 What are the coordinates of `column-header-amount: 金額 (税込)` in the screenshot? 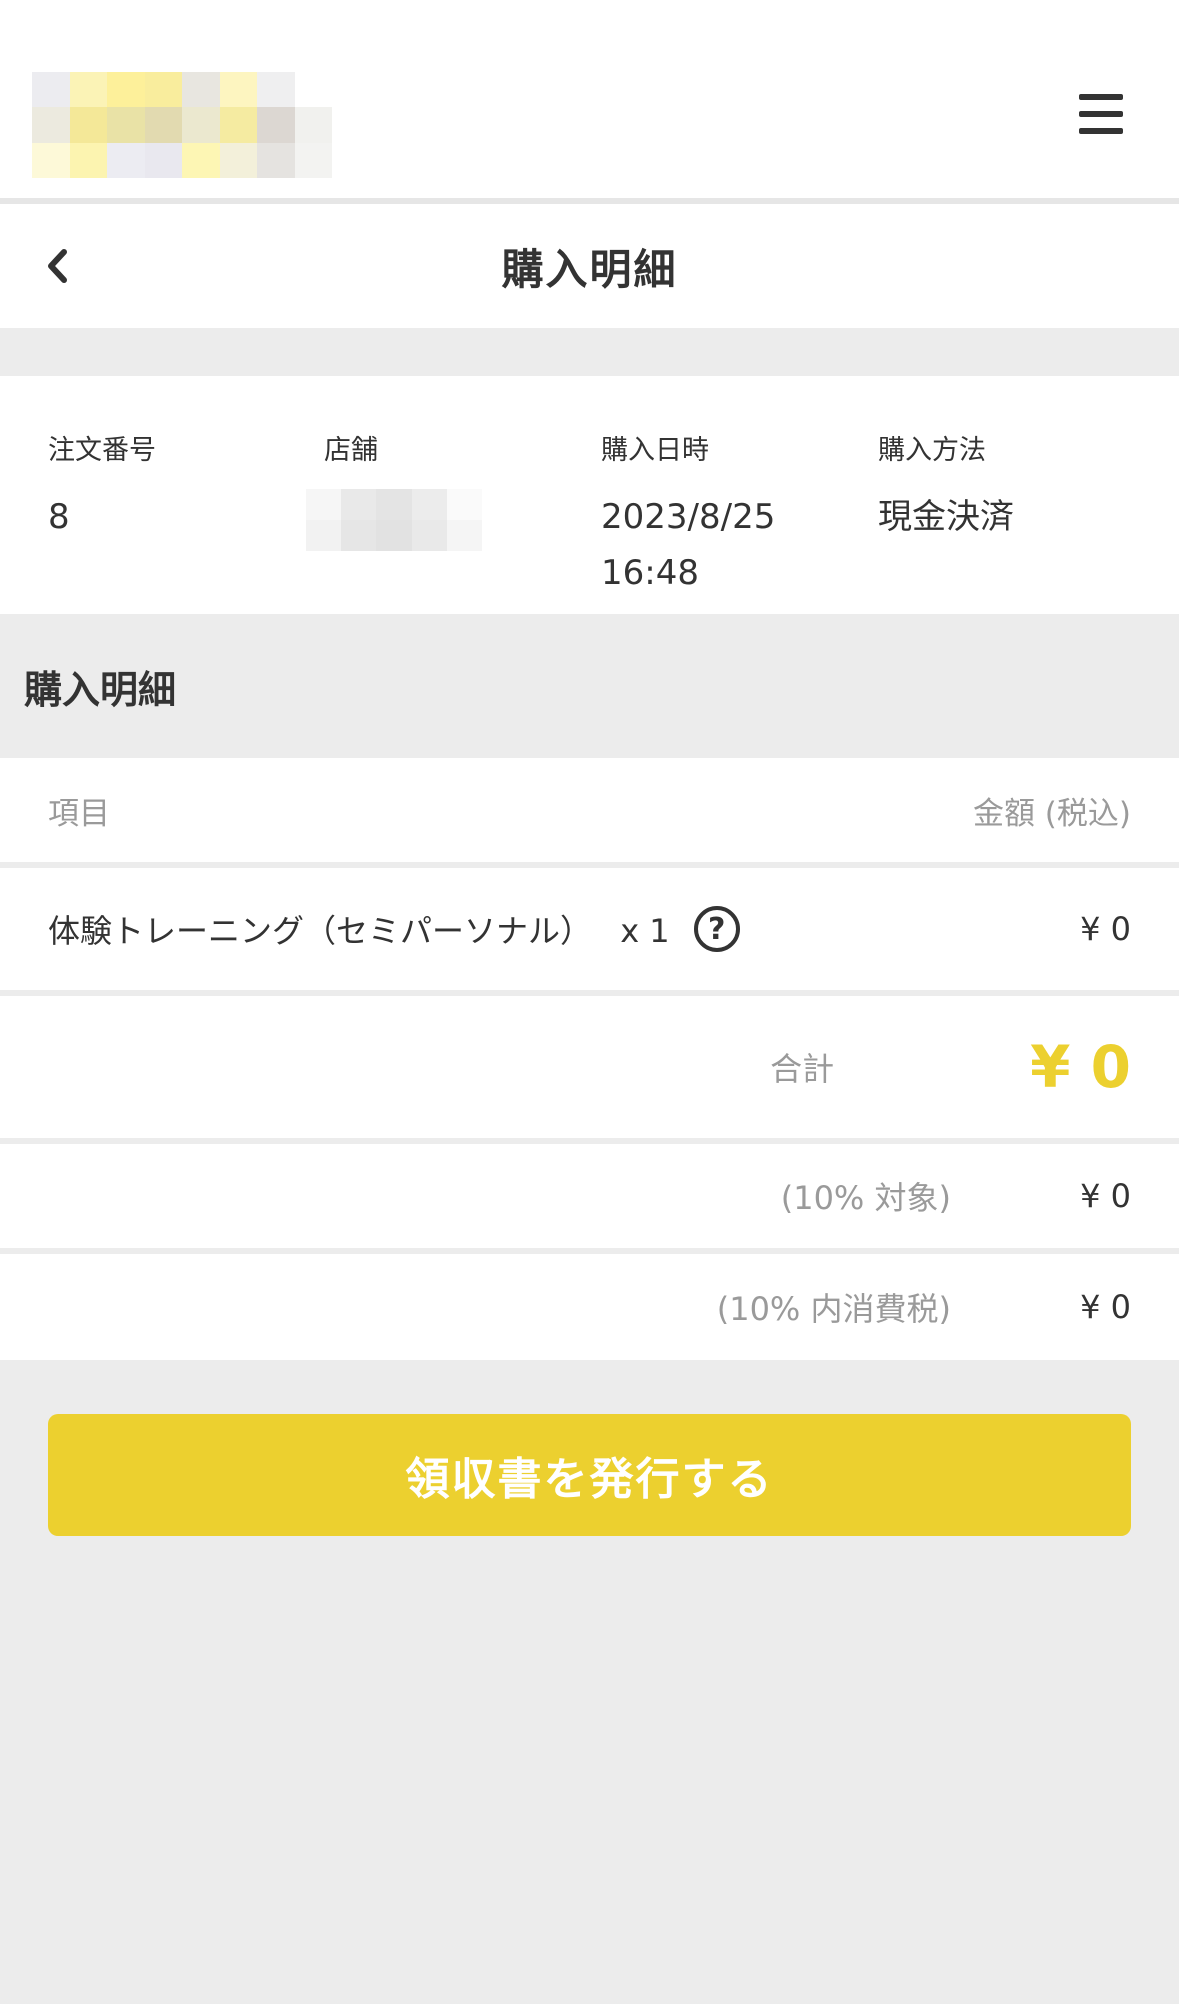 It's located at (1051, 813).